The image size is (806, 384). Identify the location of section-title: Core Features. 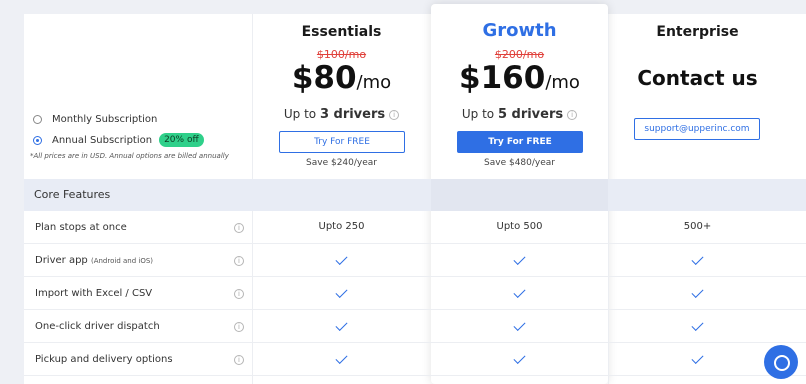
(72, 194).